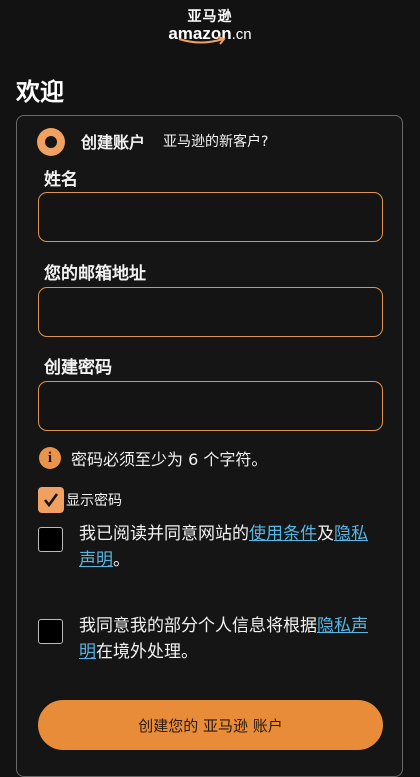  What do you see at coordinates (113, 142) in the screenshot?
I see `create-account-label: 创建账户` at bounding box center [113, 142].